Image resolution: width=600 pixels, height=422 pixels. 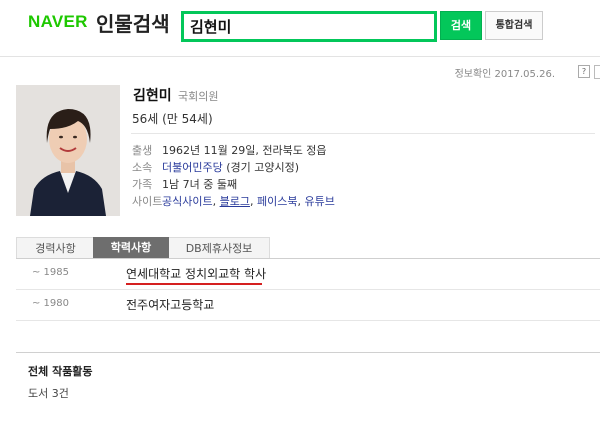 I want to click on tab-career: 경력사항, so click(x=55, y=248).